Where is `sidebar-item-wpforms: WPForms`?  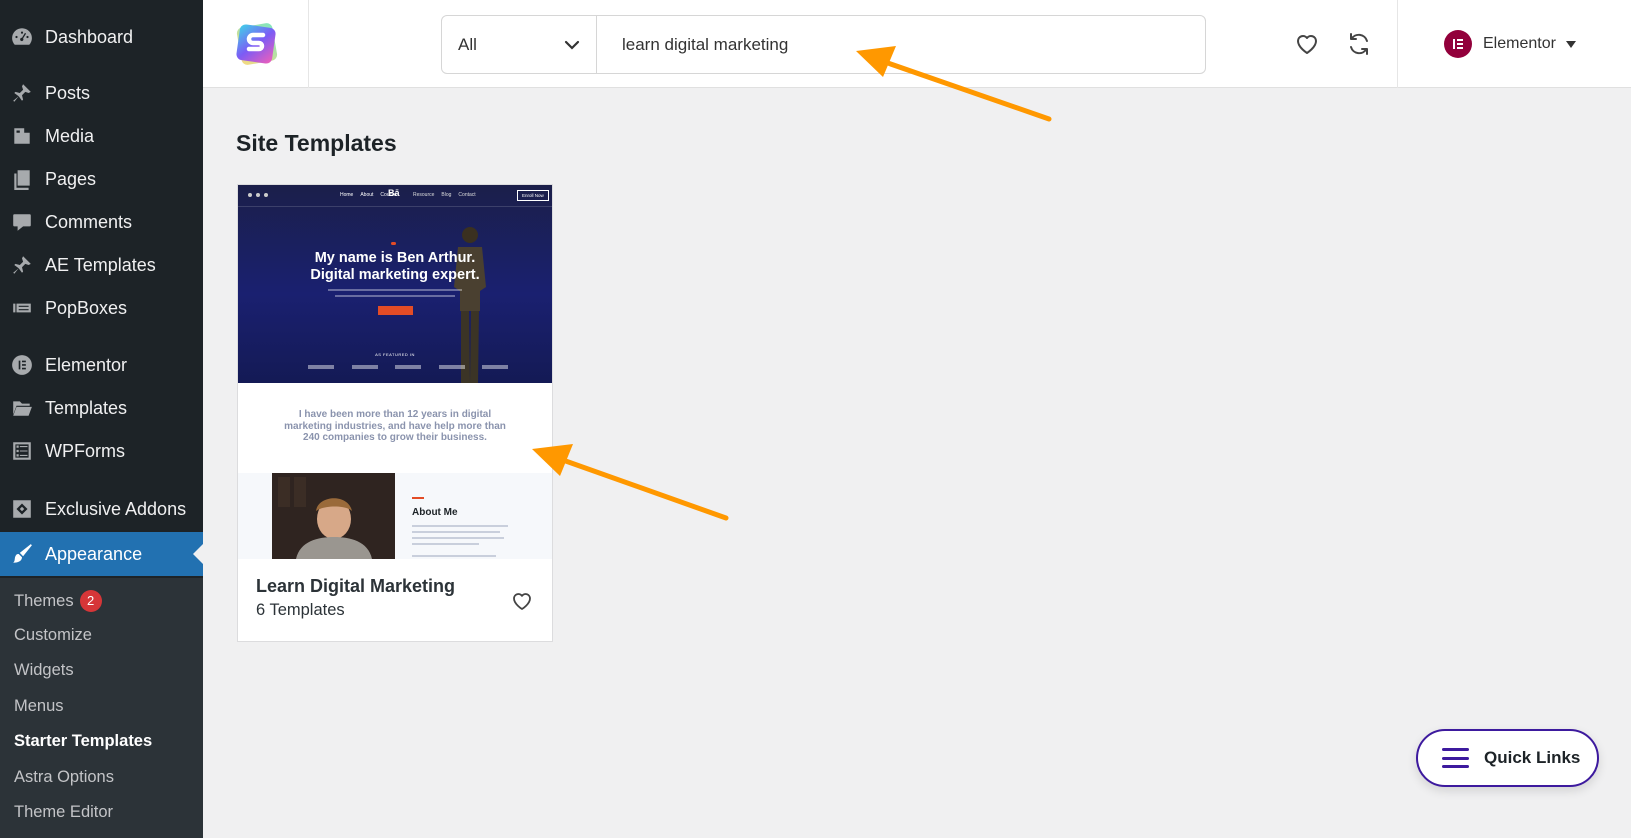
sidebar-item-wpforms: WPForms is located at coordinates (101, 451).